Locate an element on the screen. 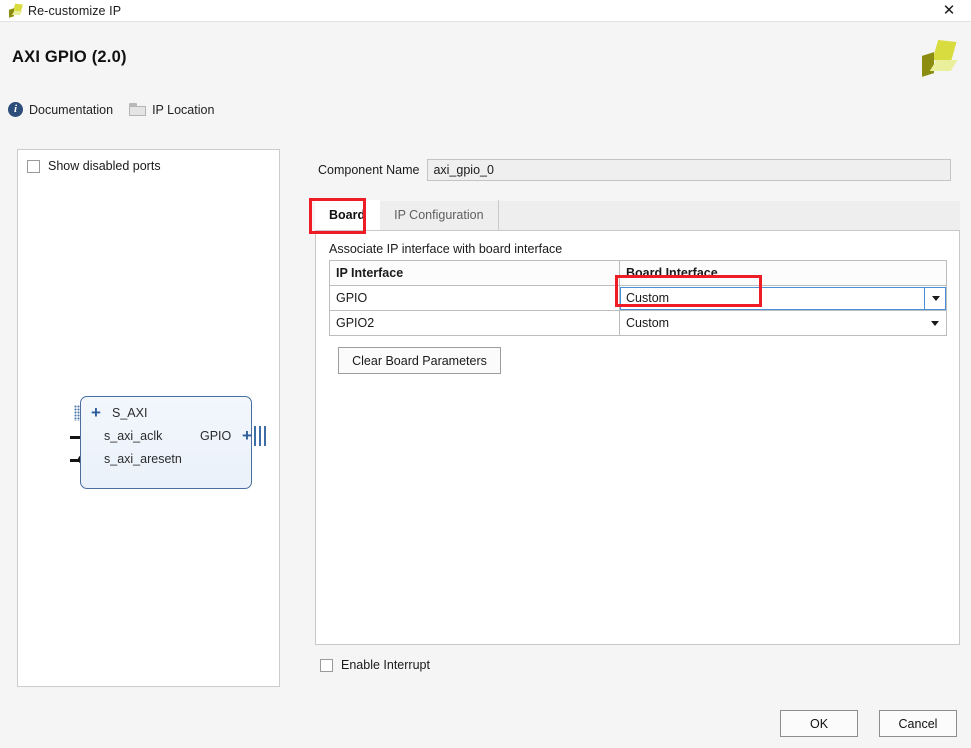 This screenshot has height=748, width=971. gpio2-board-interface-combo: Custom is located at coordinates (783, 323).